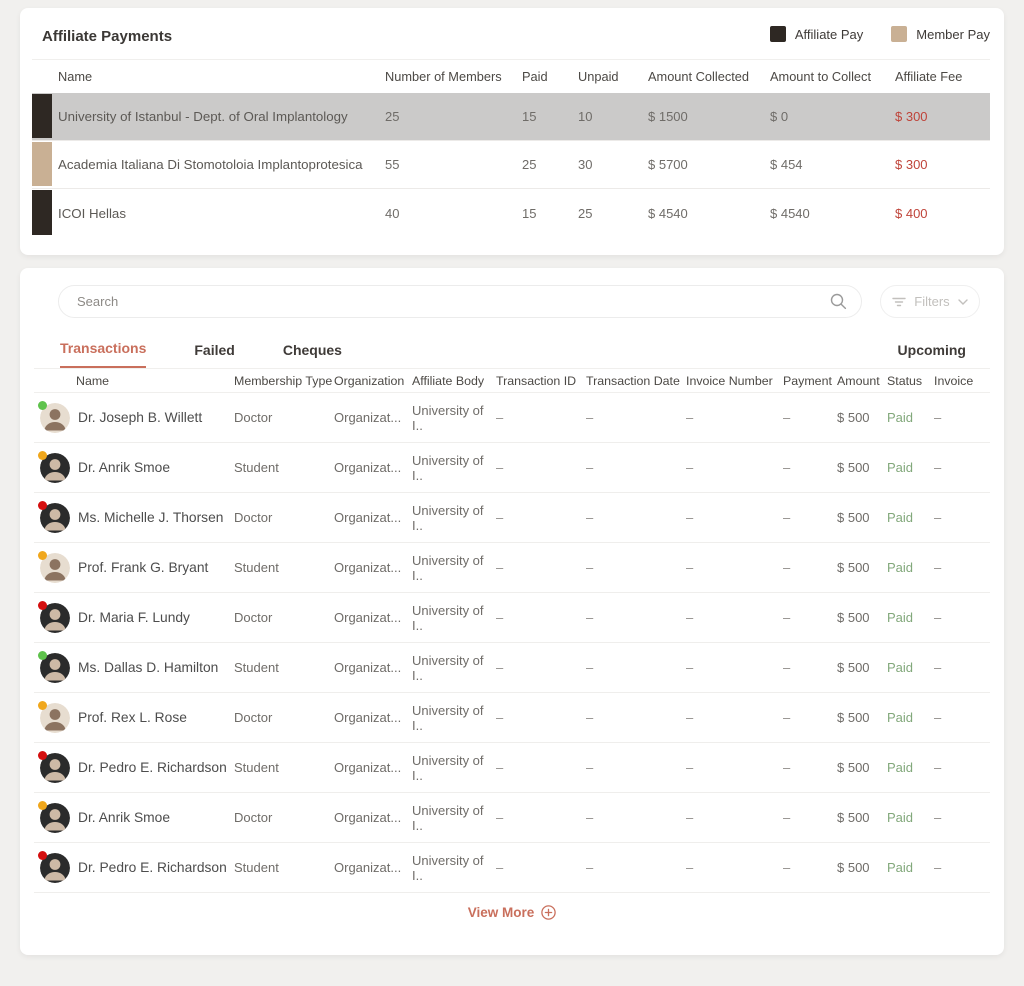 Image resolution: width=1024 pixels, height=986 pixels. Describe the element at coordinates (536, 380) in the screenshot. I see `column-header: Transaction ID` at that location.